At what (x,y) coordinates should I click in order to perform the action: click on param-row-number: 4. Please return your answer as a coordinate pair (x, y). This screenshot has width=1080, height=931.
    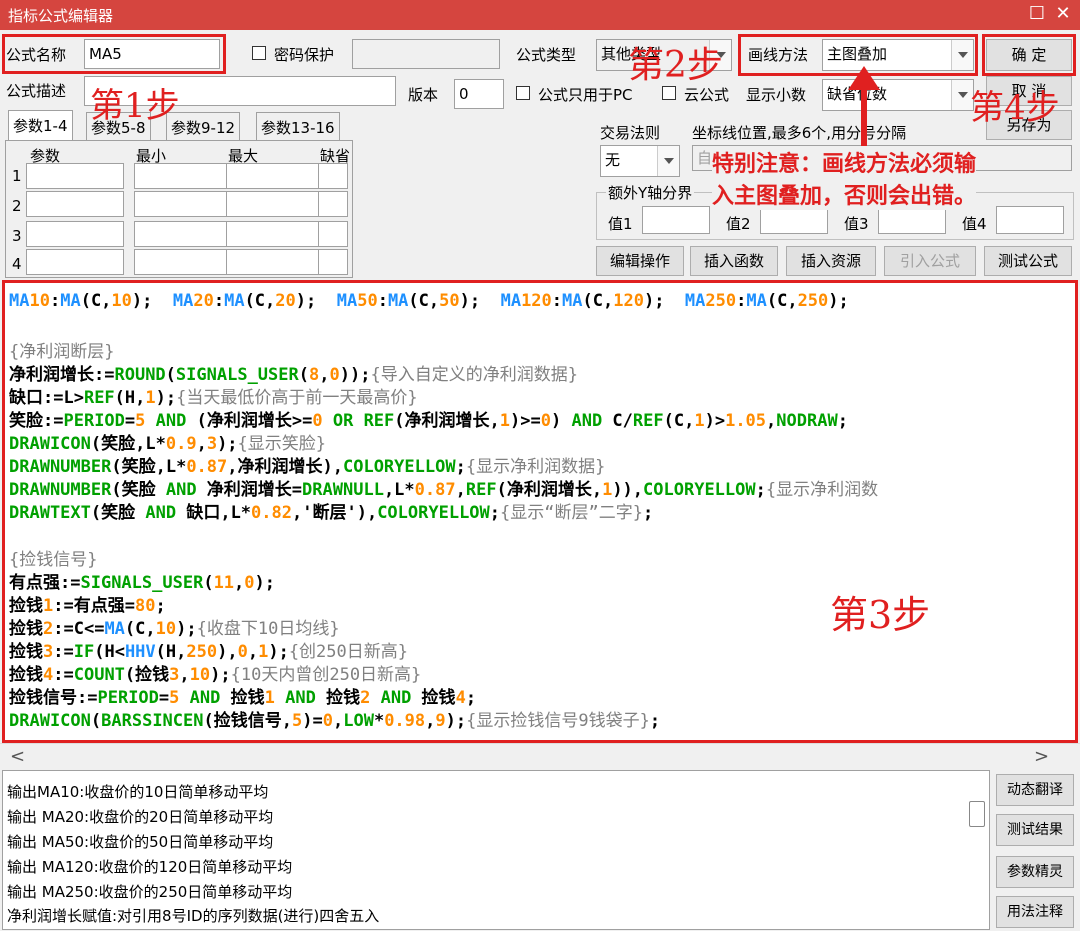
    Looking at the image, I should click on (17, 264).